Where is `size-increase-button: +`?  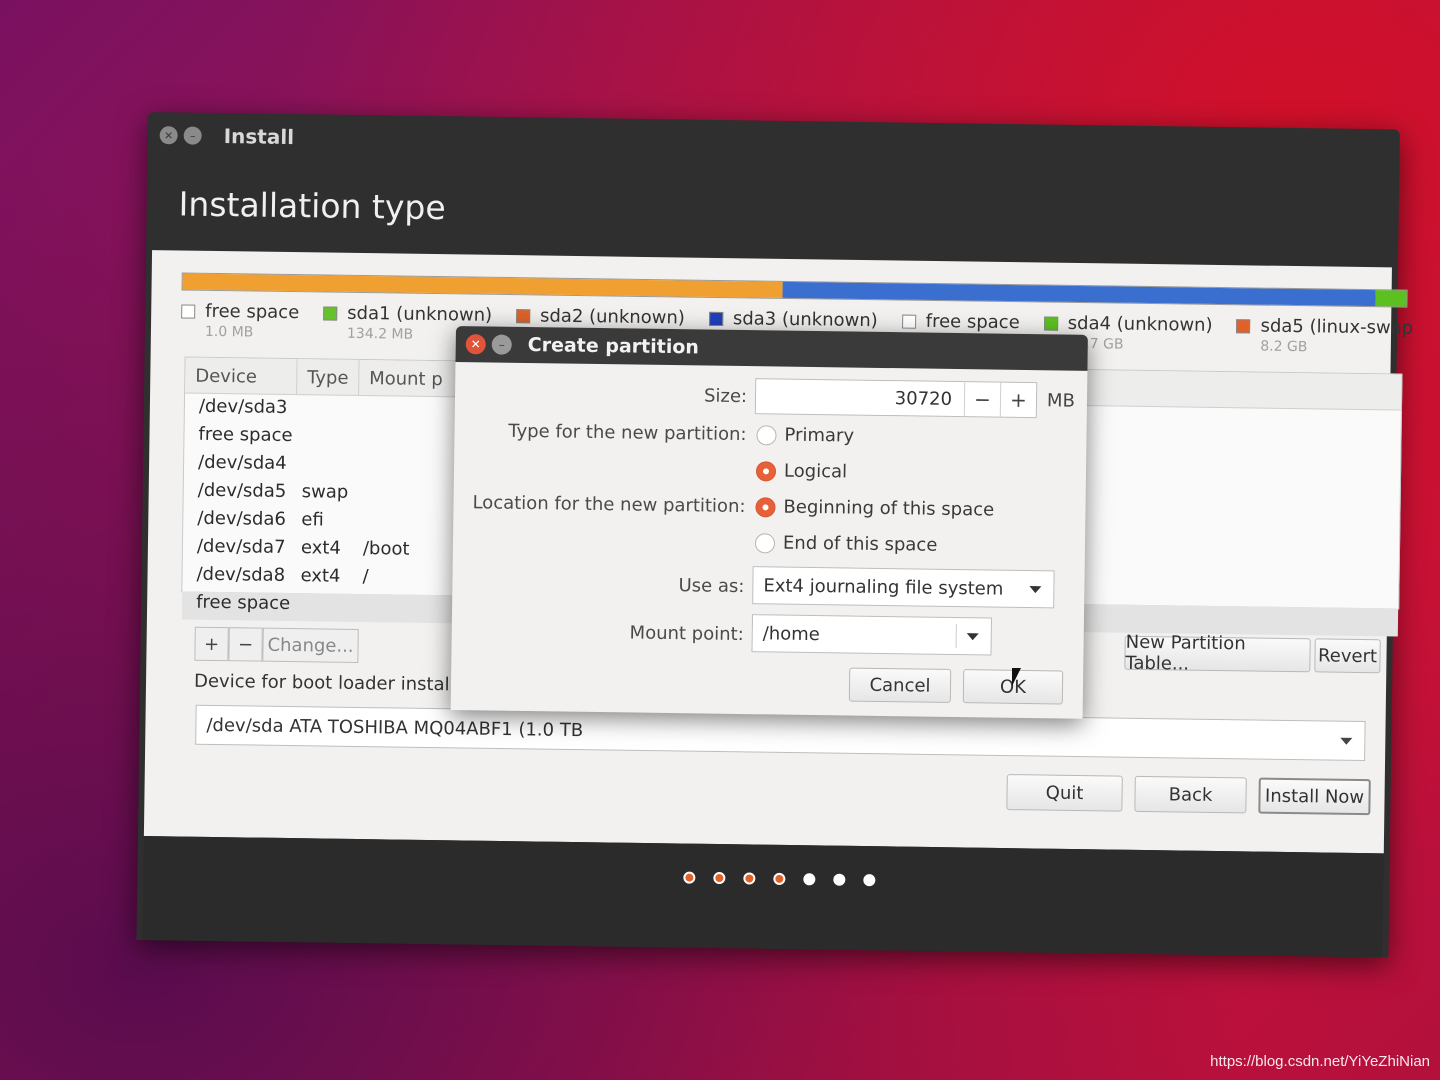 size-increase-button: + is located at coordinates (1018, 400).